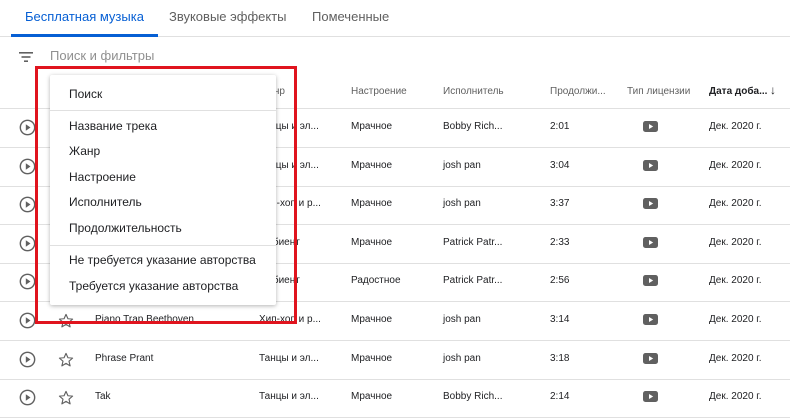 The height and width of the screenshot is (418, 790). Describe the element at coordinates (560, 165) in the screenshot. I see `track-duration: 3:04` at that location.